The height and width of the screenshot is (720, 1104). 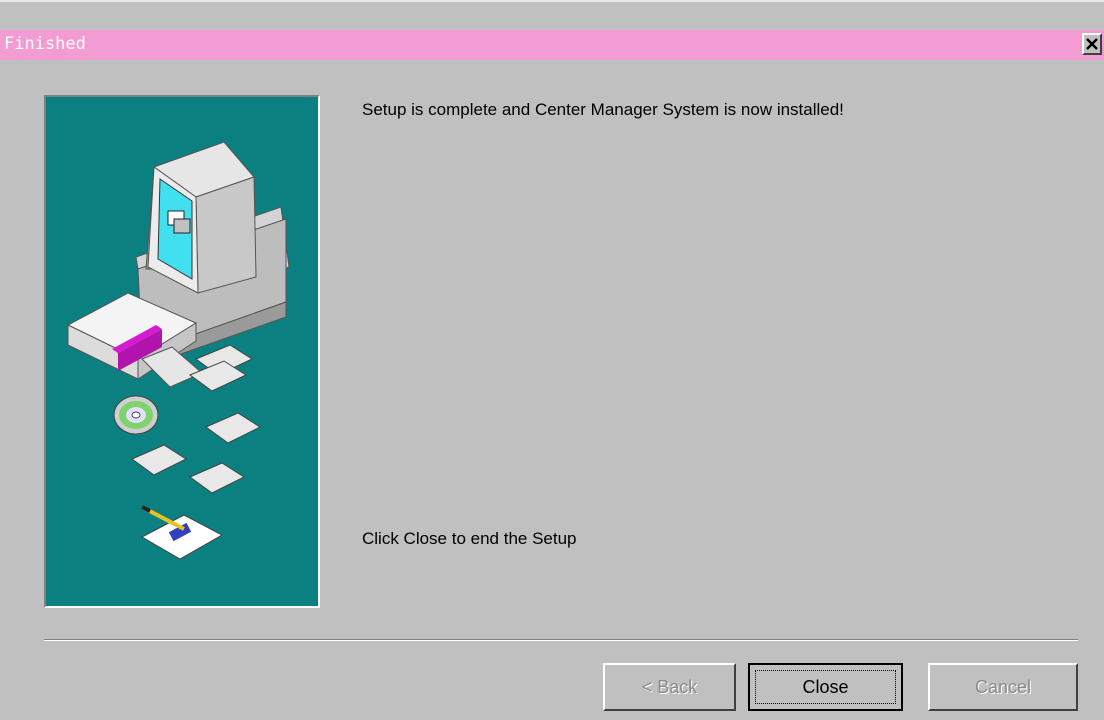 I want to click on close-button: Close, so click(x=825, y=687).